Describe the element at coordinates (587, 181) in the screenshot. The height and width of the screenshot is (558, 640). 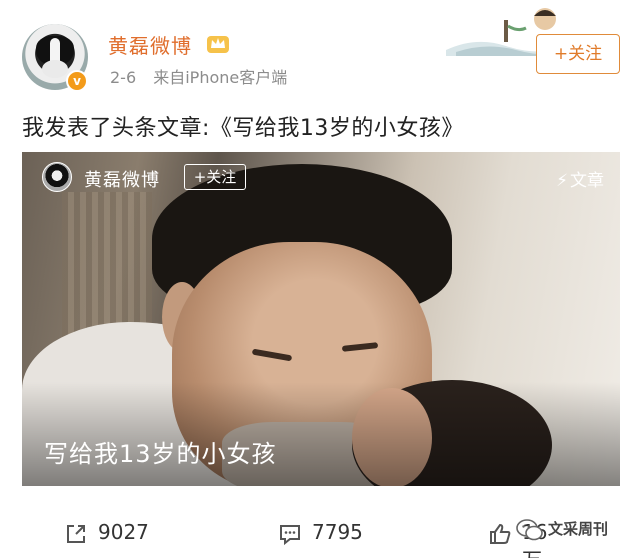
I see `article-tag-label: 文章` at that location.